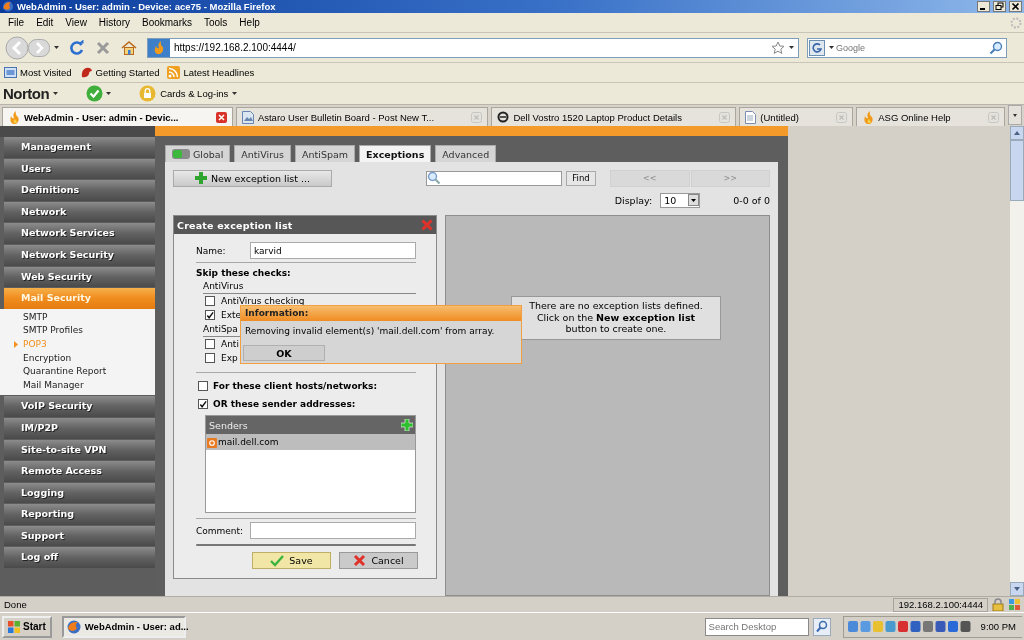  Describe the element at coordinates (407, 425) in the screenshot. I see `add-icon` at that location.